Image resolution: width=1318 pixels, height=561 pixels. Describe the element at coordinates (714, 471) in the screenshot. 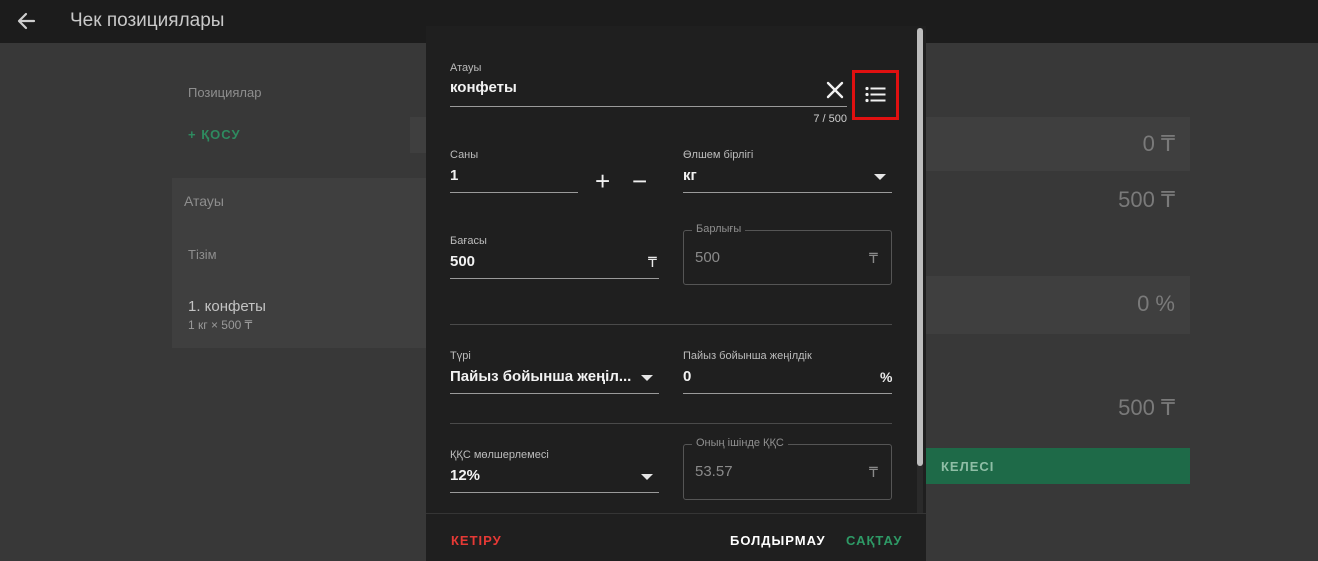

I see `vat-included-value: 53.57` at that location.